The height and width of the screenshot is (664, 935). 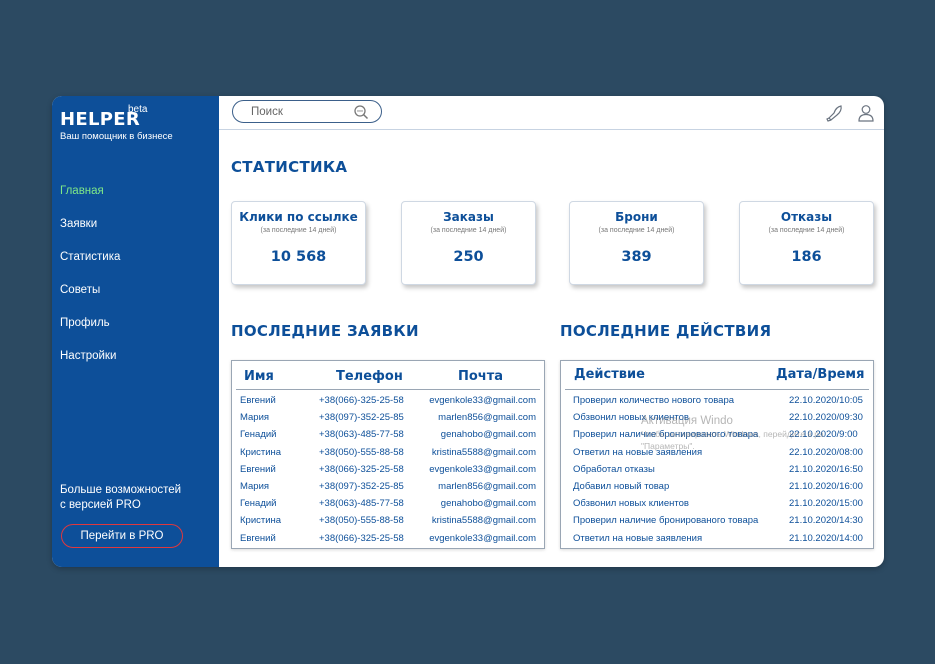 I want to click on stat-card-title: Заказы, so click(x=468, y=217).